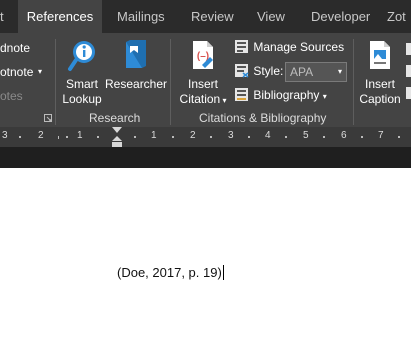  What do you see at coordinates (408, 49) in the screenshot?
I see `table-of-figures-icon` at bounding box center [408, 49].